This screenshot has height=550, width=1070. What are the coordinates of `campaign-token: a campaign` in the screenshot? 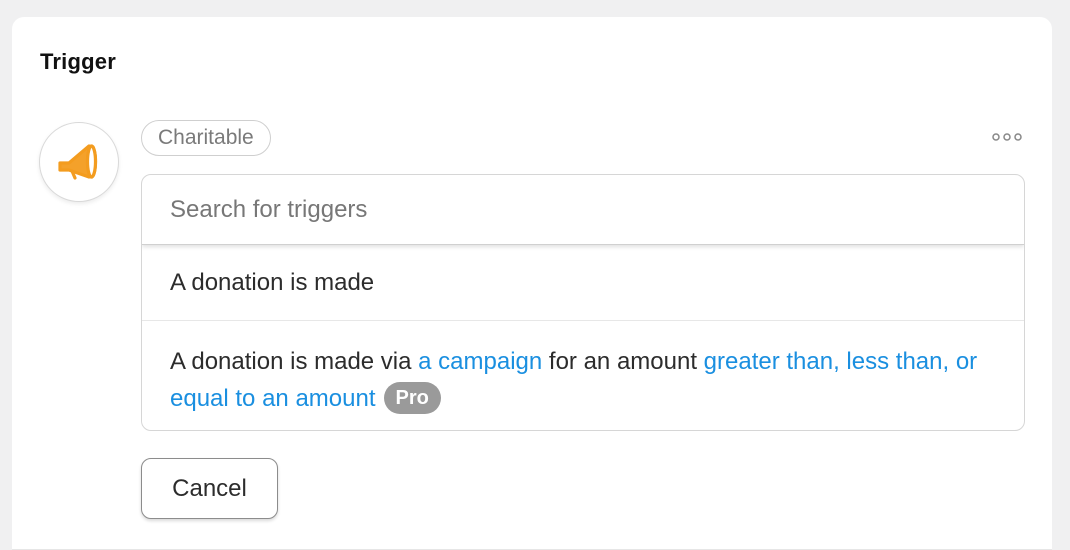 It's located at (480, 361).